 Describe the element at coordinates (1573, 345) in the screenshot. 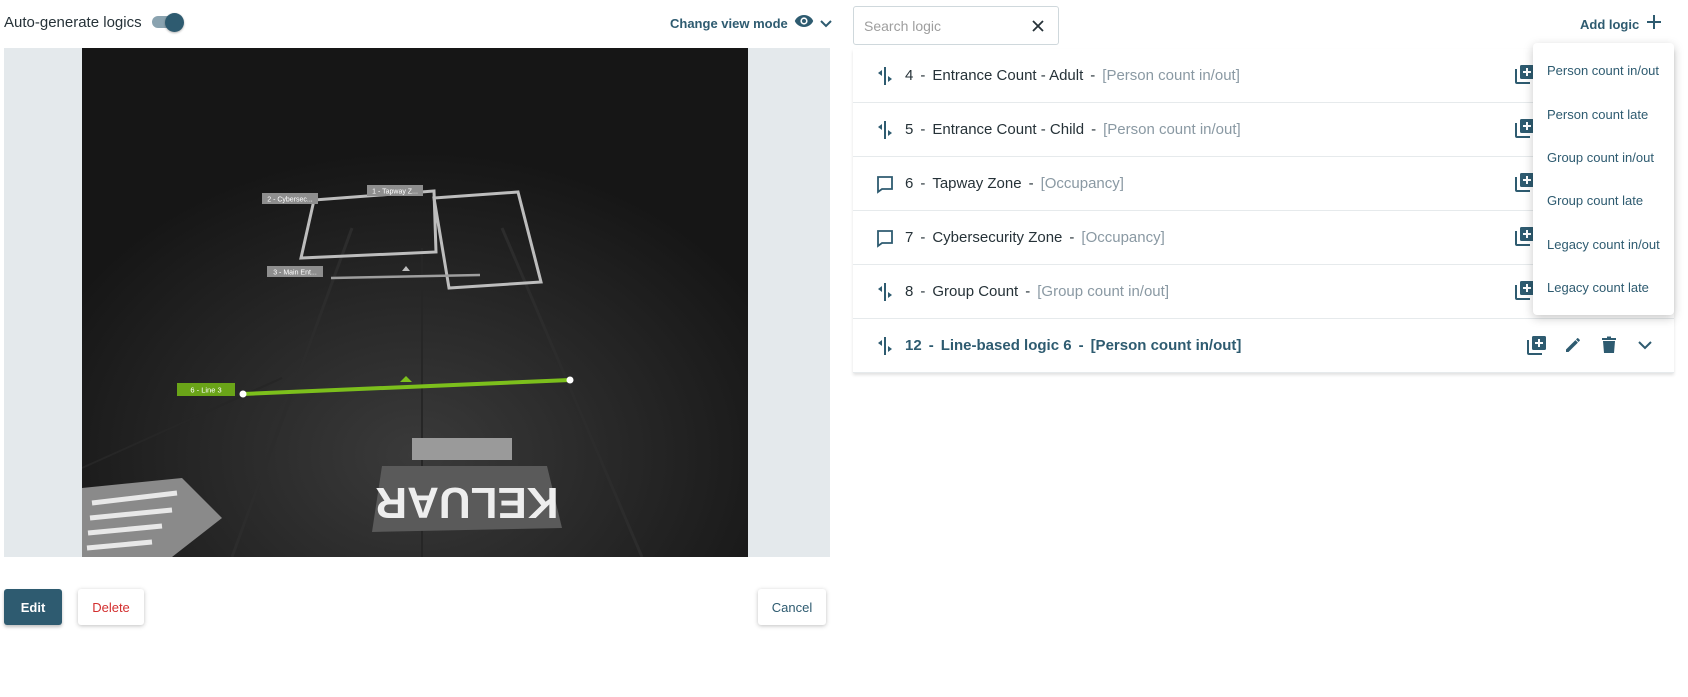

I see `pencil-icon` at that location.